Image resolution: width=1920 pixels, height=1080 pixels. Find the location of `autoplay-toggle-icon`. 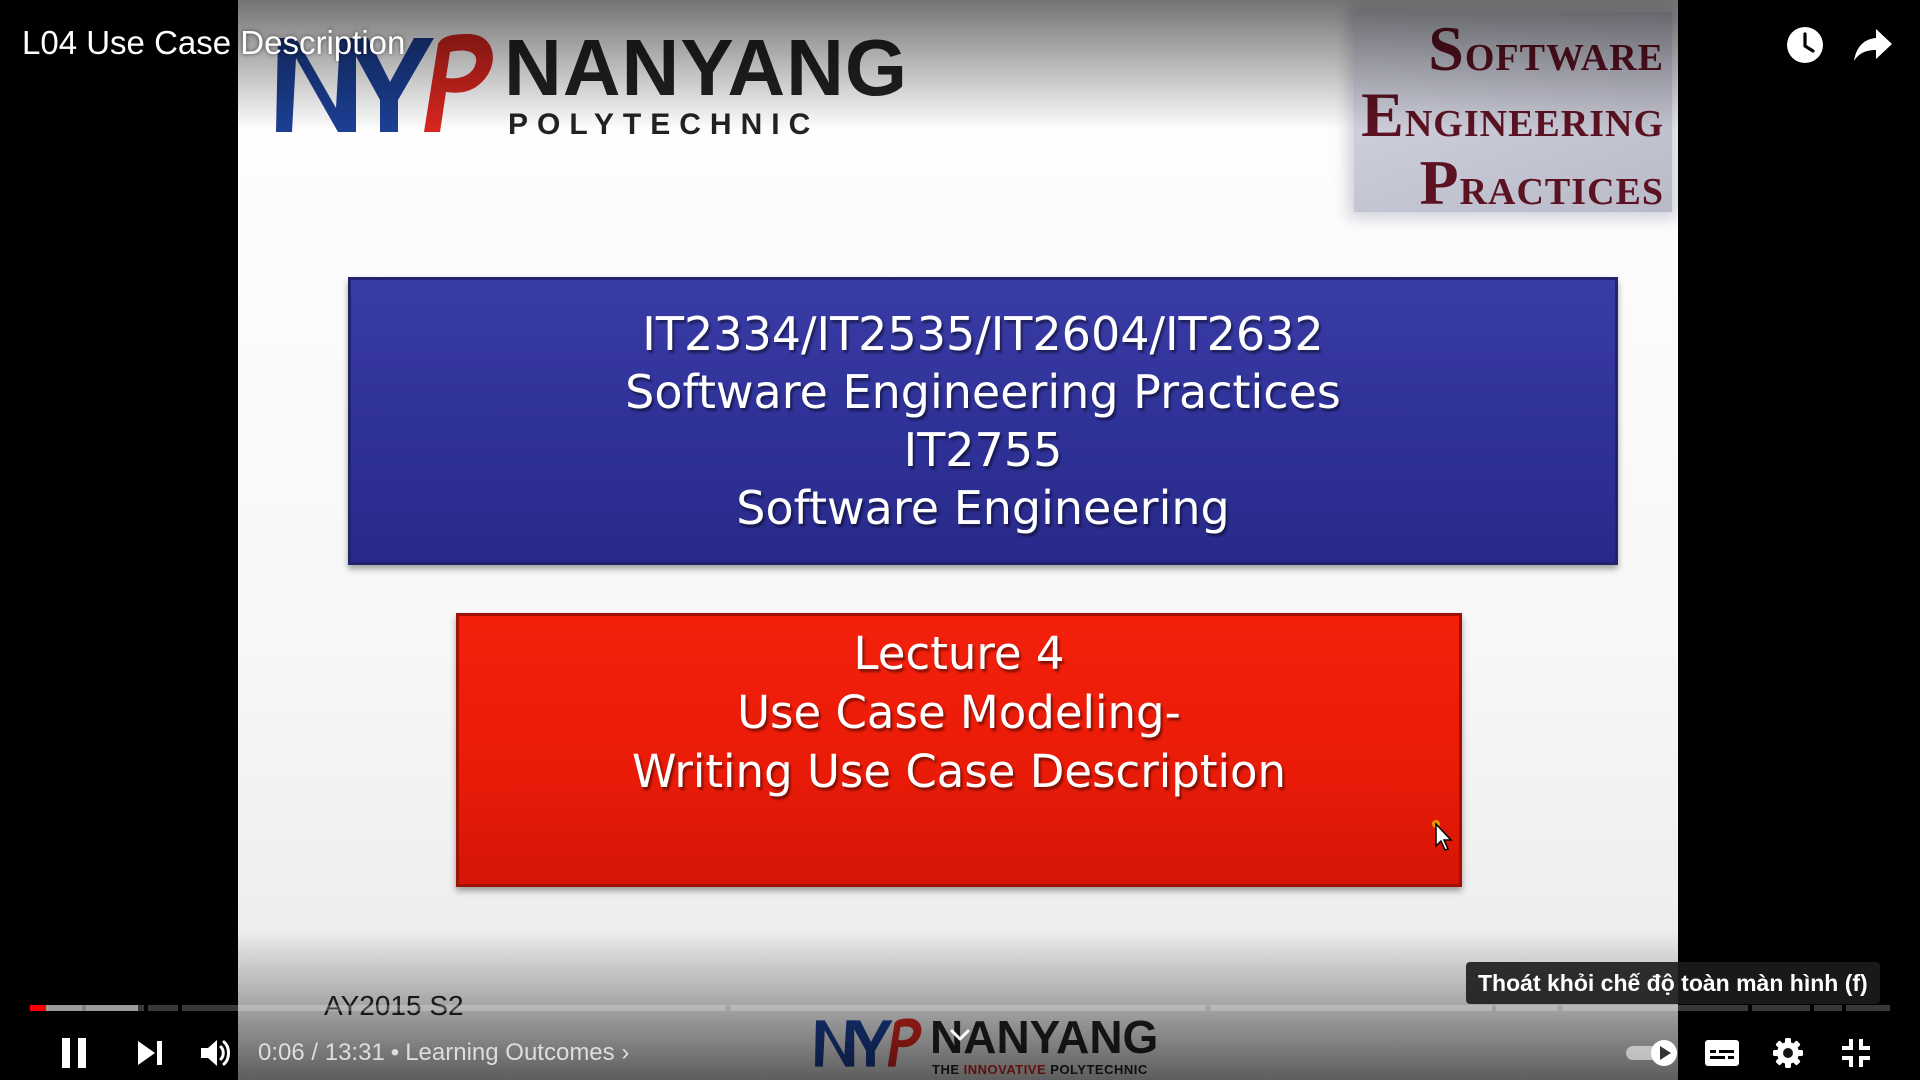

autoplay-toggle-icon is located at coordinates (1651, 1053).